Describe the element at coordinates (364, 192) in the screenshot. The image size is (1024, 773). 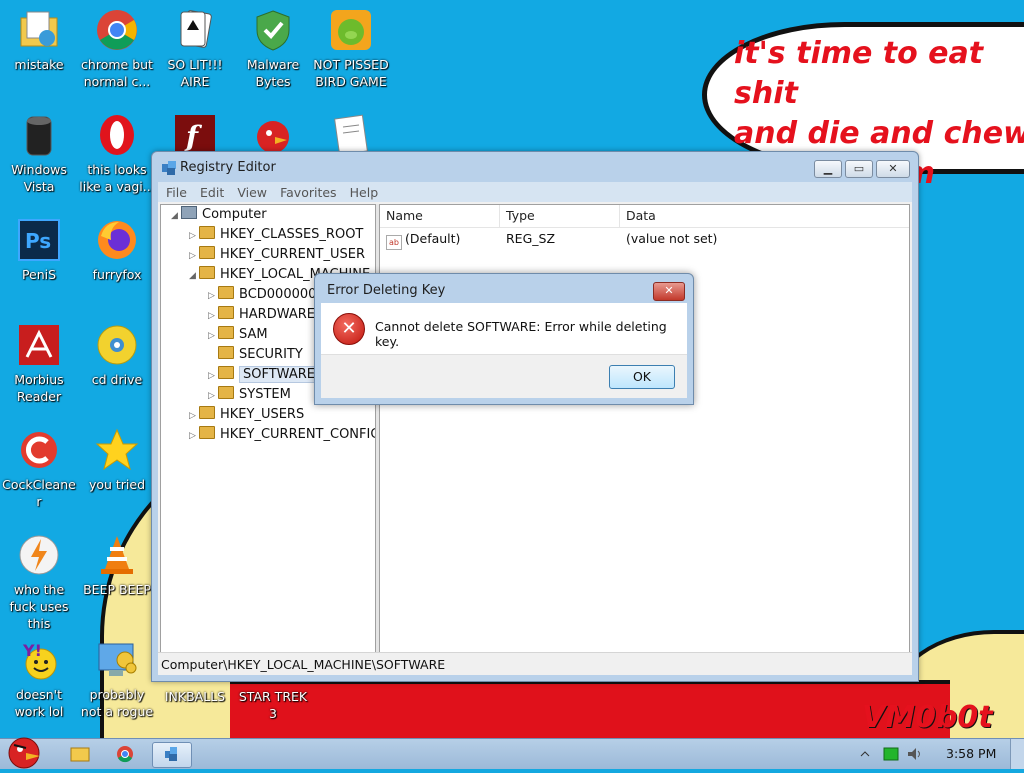
I see `menu-help: Help` at that location.